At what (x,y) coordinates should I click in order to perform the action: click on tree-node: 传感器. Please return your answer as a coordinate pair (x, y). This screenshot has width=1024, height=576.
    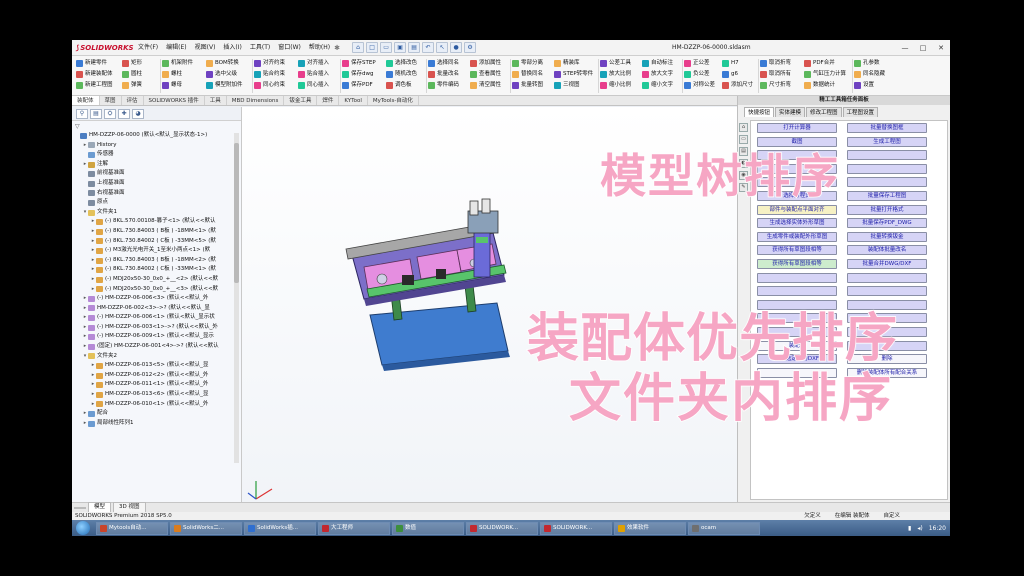
    Looking at the image, I should click on (152, 155).